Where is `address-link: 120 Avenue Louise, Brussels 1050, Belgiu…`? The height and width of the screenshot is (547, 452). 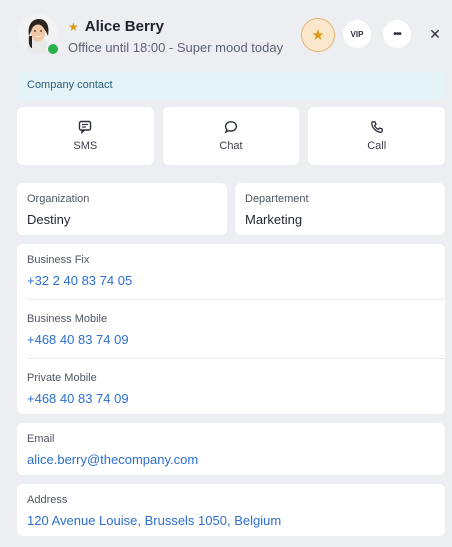 address-link: 120 Avenue Louise, Brussels 1050, Belgiu… is located at coordinates (231, 520).